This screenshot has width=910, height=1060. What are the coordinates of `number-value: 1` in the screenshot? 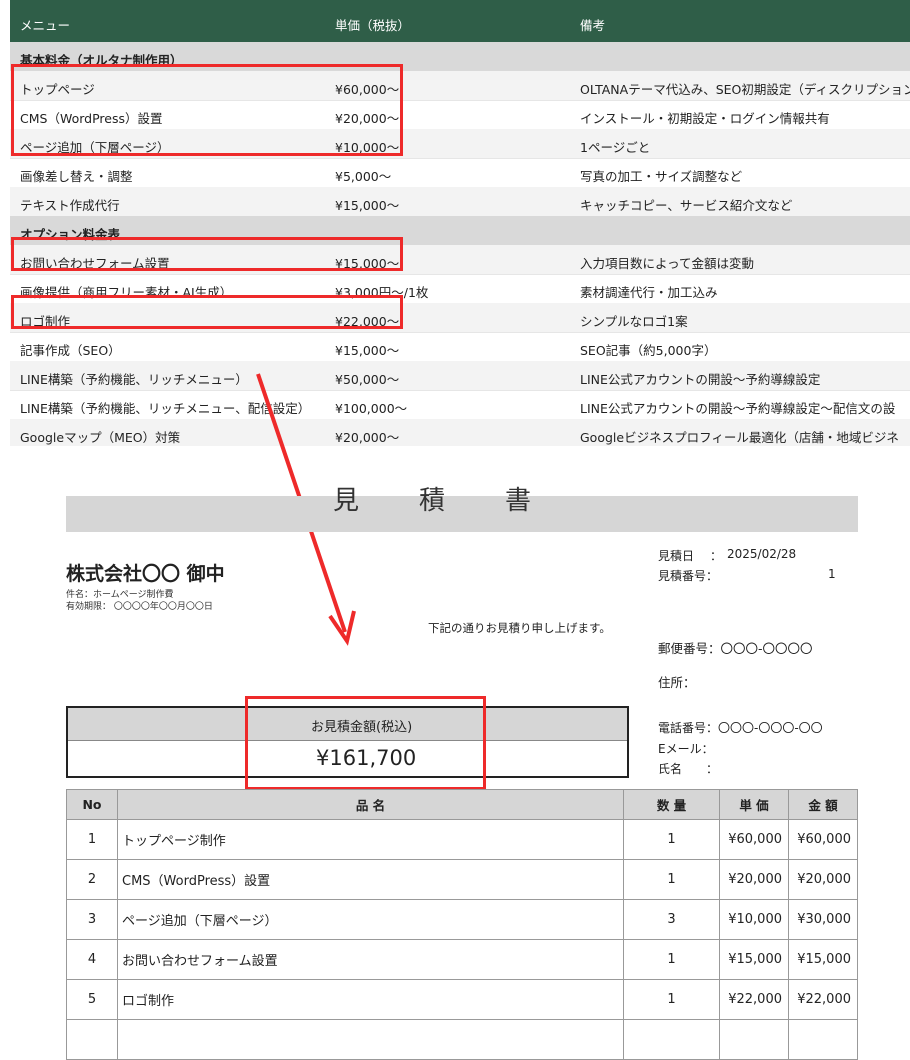 It's located at (832, 574).